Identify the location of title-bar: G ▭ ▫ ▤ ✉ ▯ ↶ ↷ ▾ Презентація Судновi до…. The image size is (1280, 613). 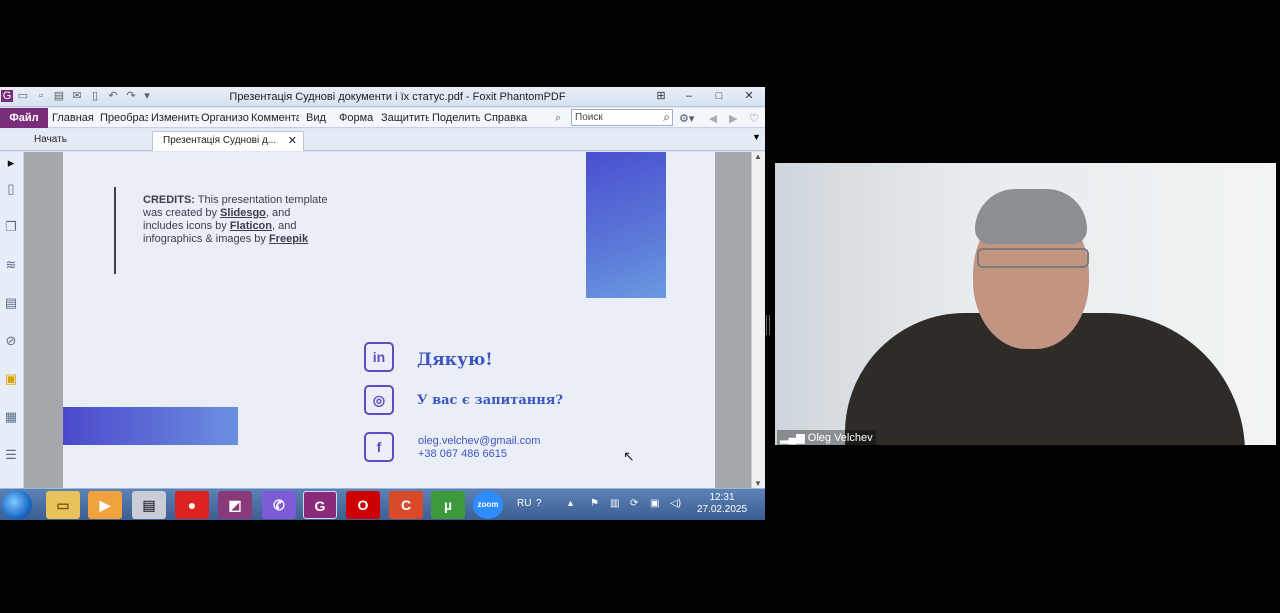
(382, 97).